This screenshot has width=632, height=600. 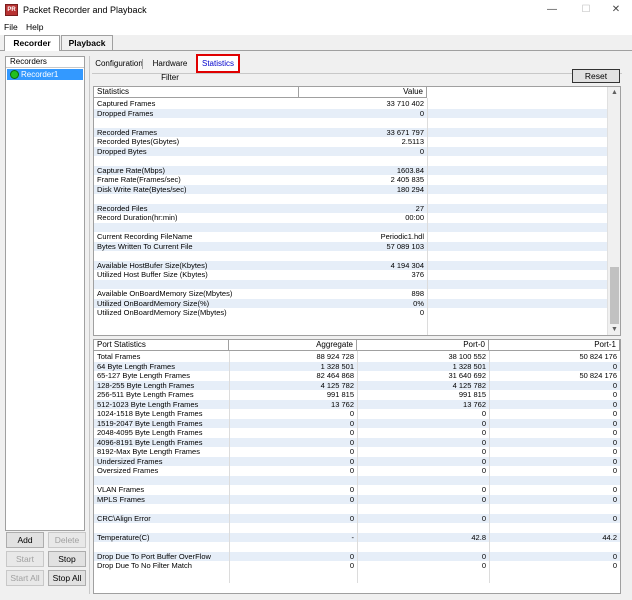 What do you see at coordinates (148, 451) in the screenshot?
I see `port-cell-name: 8192-Max Byte Length Frames` at bounding box center [148, 451].